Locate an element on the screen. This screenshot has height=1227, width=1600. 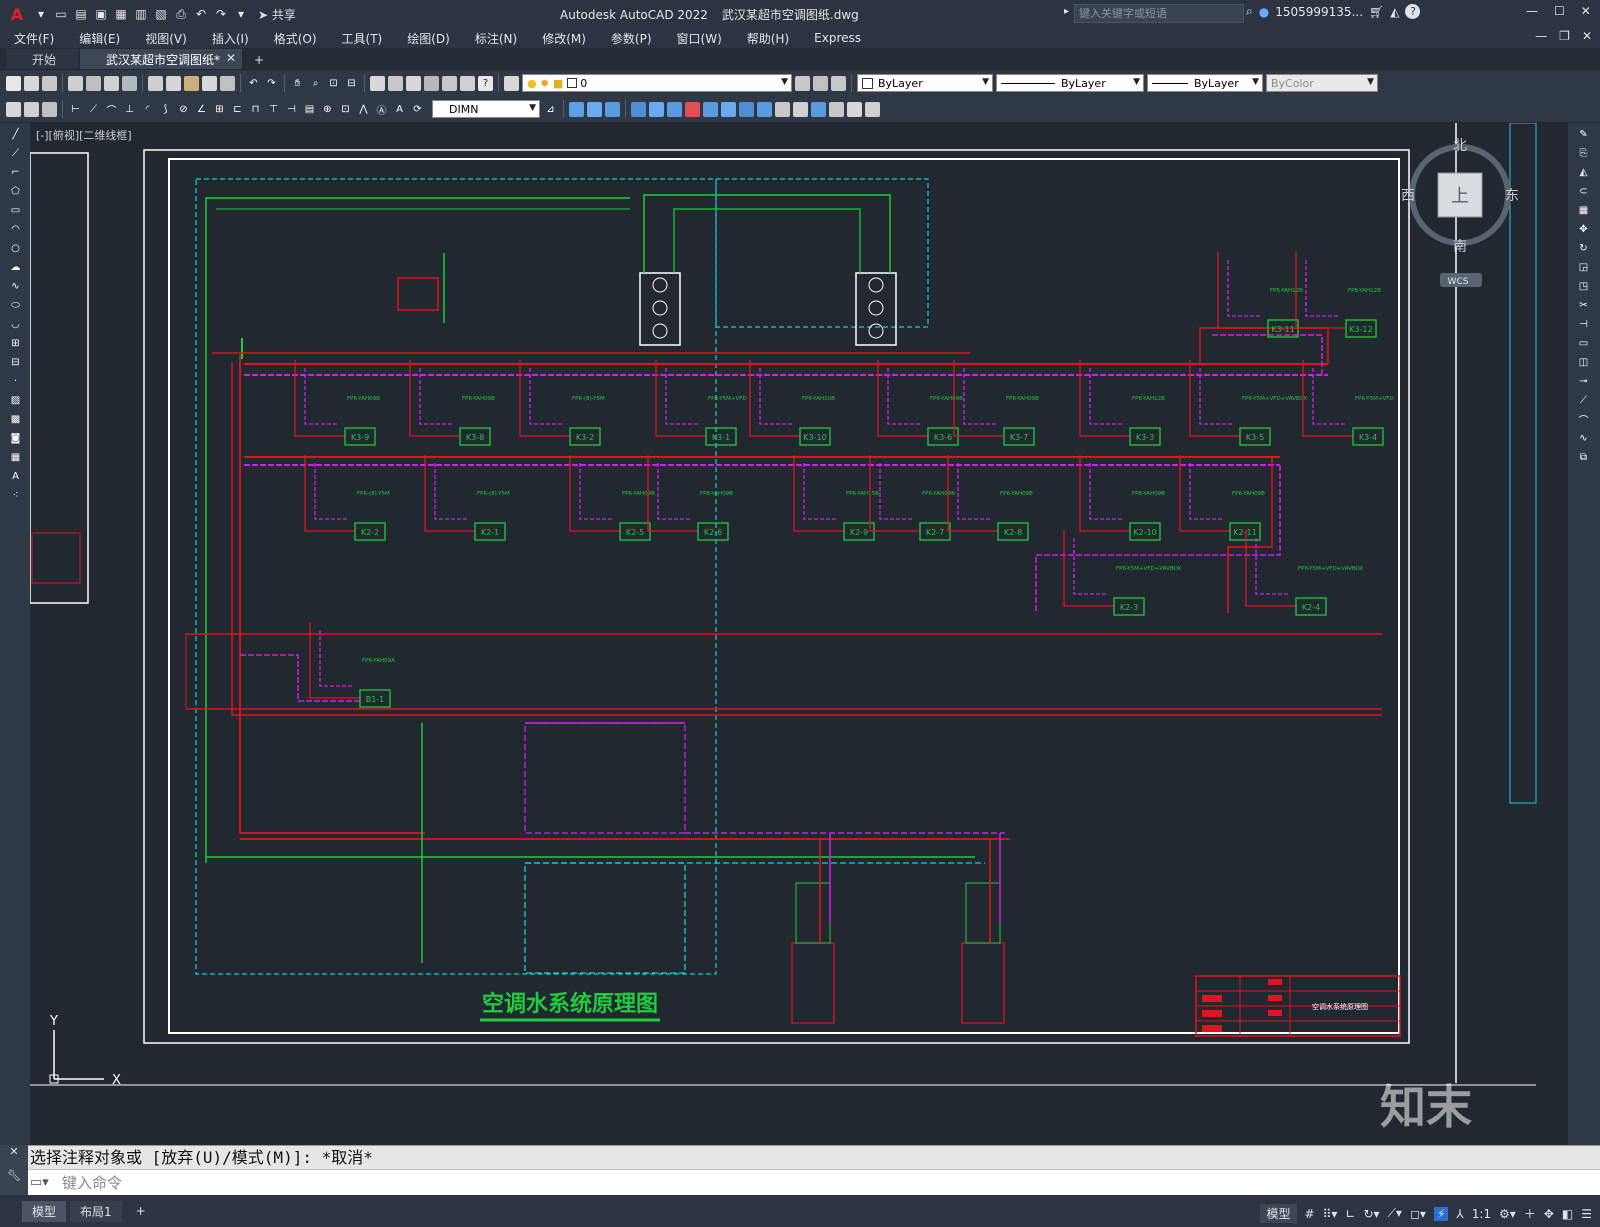
menu-parametric: 参数(P) is located at coordinates (631, 38).